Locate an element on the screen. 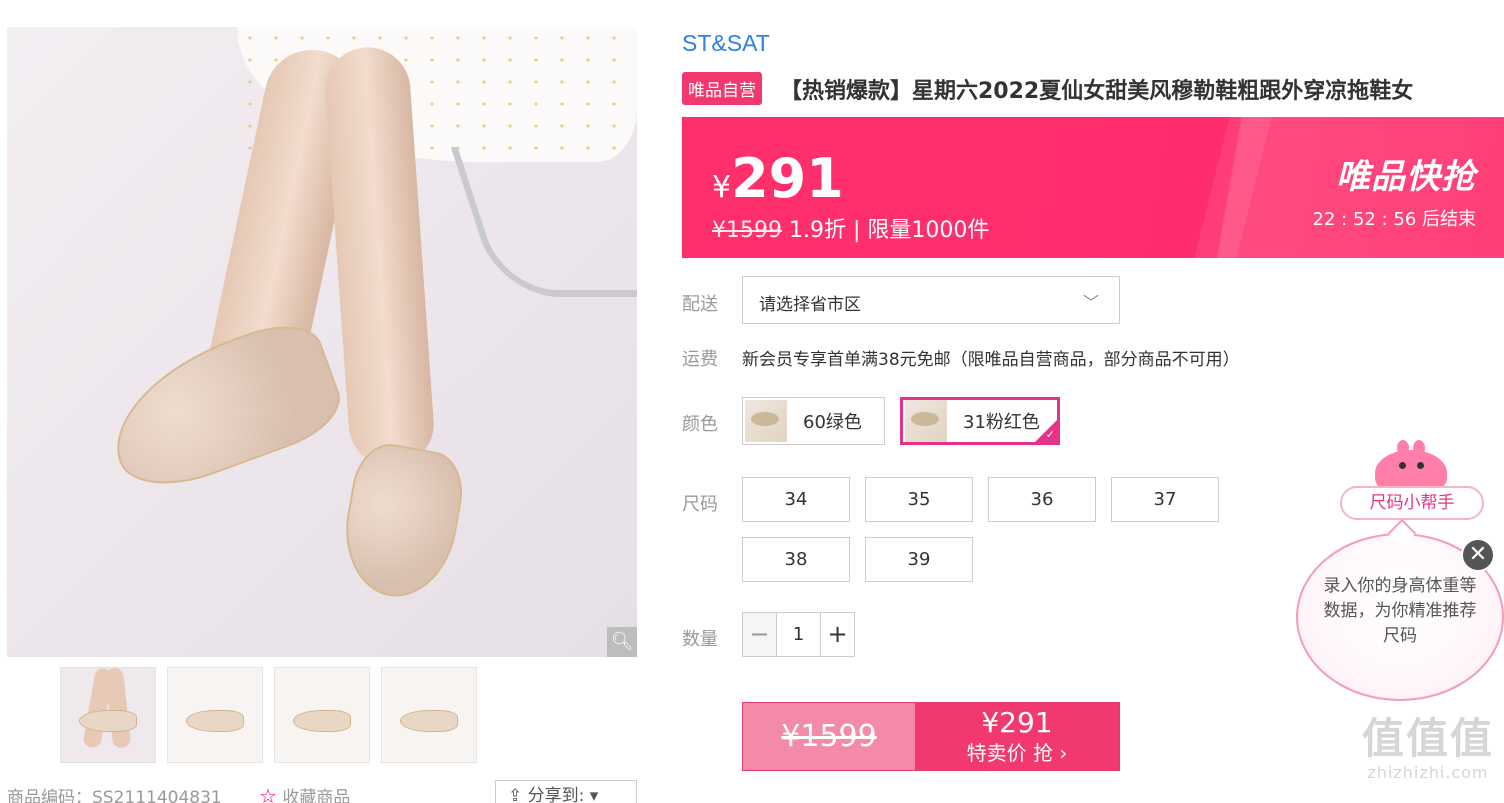 Image resolution: width=1504 pixels, height=803 pixels. color-option-pink: 31粉红色 ✓ is located at coordinates (980, 421).